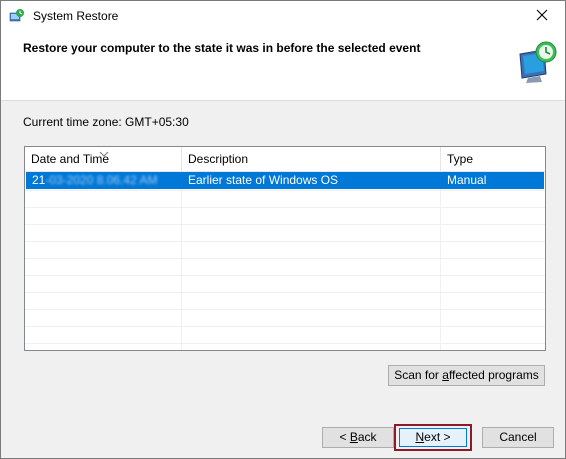 Image resolution: width=566 pixels, height=459 pixels. I want to click on date-visible-text: 21, so click(39, 180).